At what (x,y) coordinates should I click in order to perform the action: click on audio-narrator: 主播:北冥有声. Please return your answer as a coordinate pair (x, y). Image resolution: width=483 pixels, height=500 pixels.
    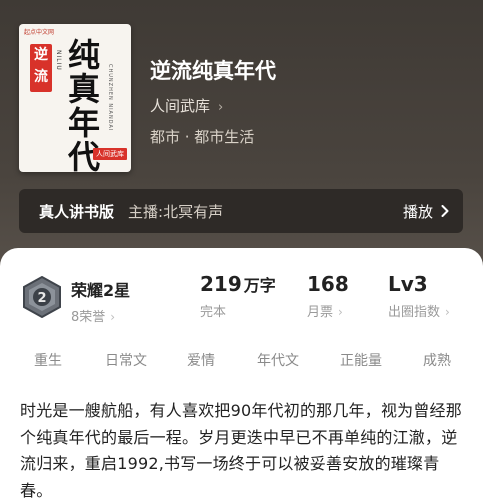
    Looking at the image, I should click on (176, 211).